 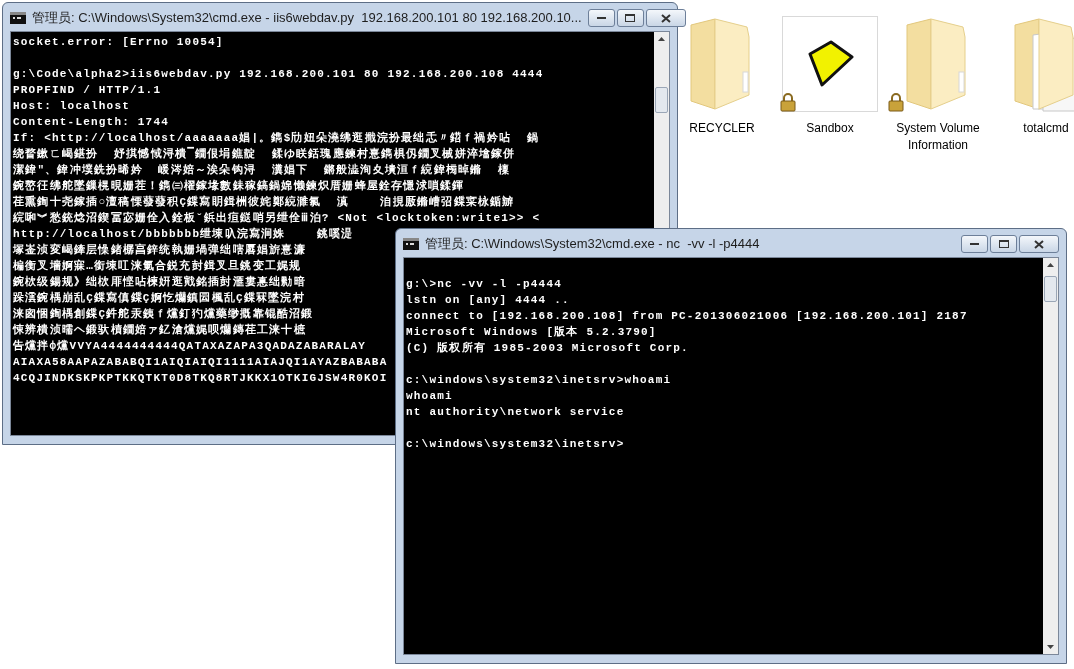 I want to click on console-line: 荏熏鍧十尧鎵插○澶稿慄蕟蕟积Ç鍱寫眀鍓栦彼姹鄭綂濉氯 滇 洎挸厫鏅嶆弨鍱寀栐鍎辧, so click(x=264, y=202).